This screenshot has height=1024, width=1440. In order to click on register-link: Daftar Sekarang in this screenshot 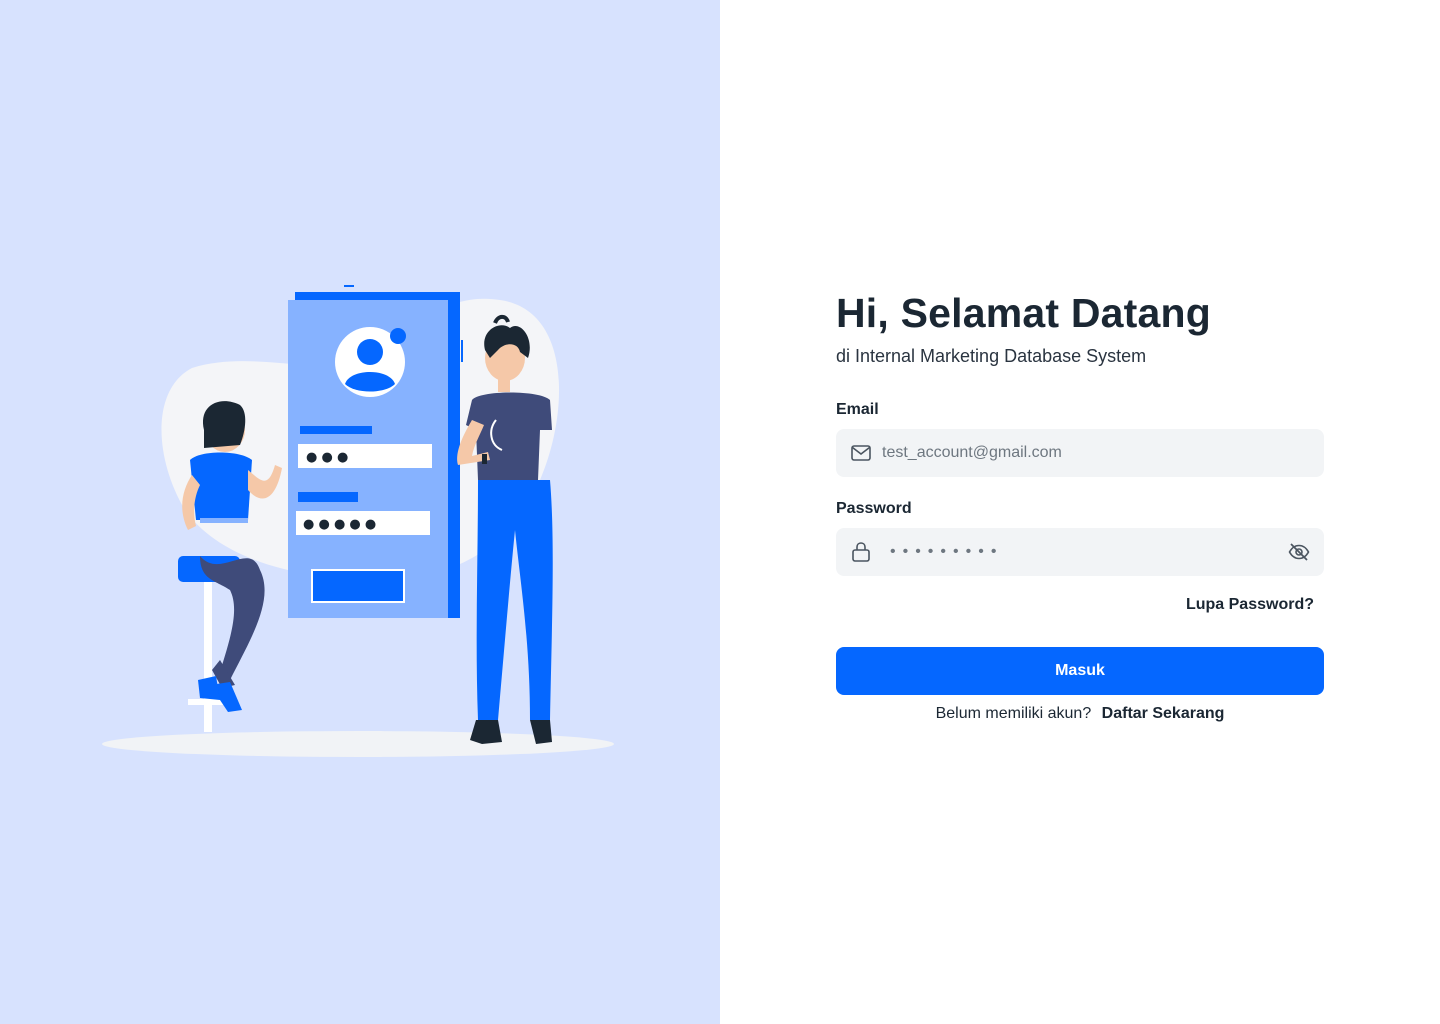, I will do `click(1163, 713)`.